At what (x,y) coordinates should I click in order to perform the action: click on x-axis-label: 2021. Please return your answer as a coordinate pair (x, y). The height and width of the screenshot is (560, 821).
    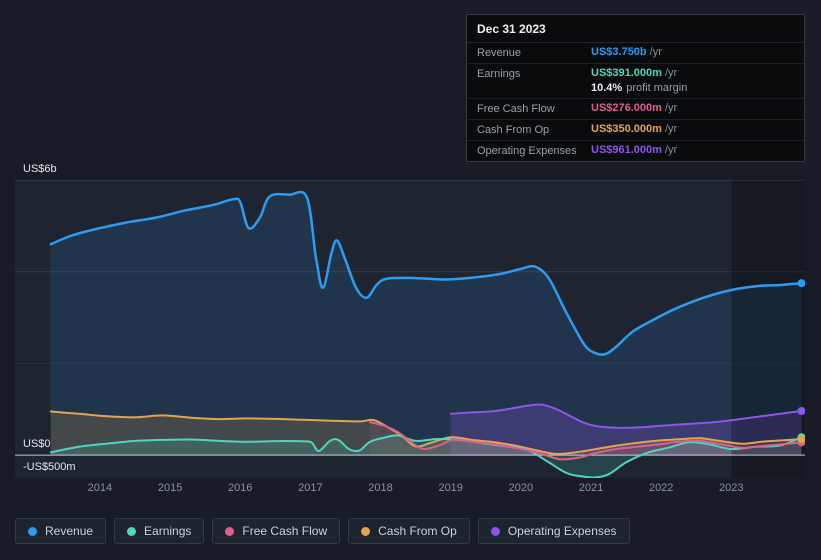
    Looking at the image, I should click on (591, 488).